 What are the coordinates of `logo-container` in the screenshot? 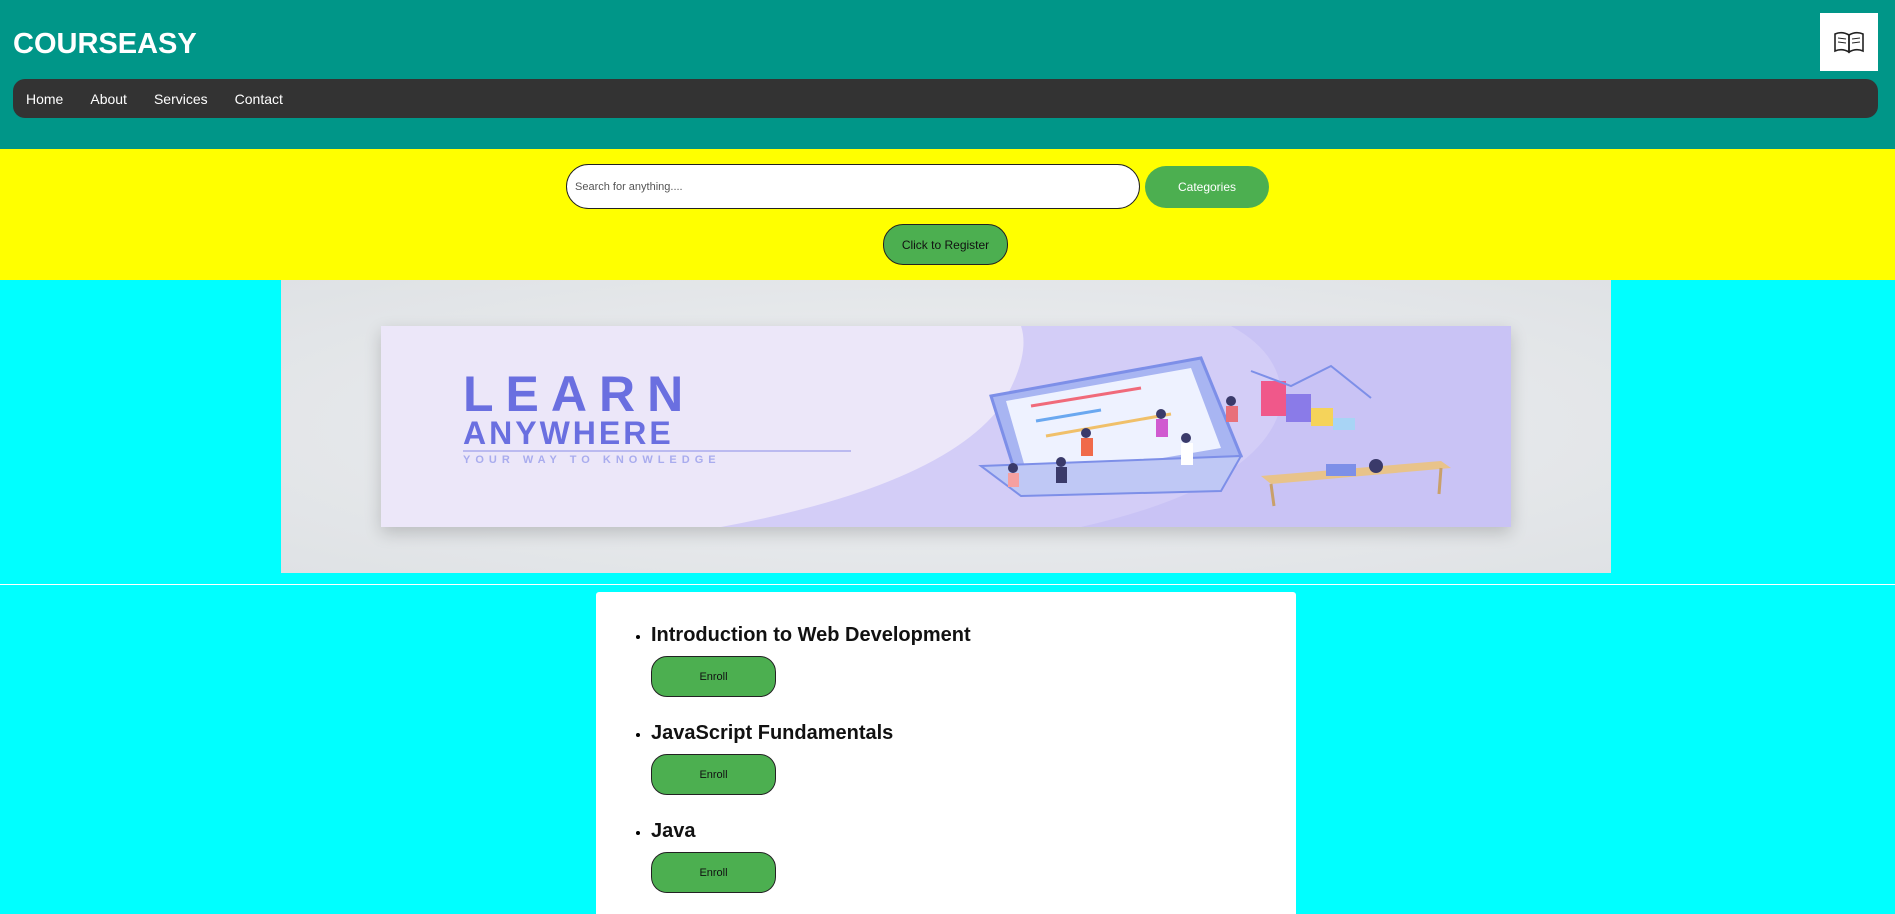 It's located at (1849, 42).